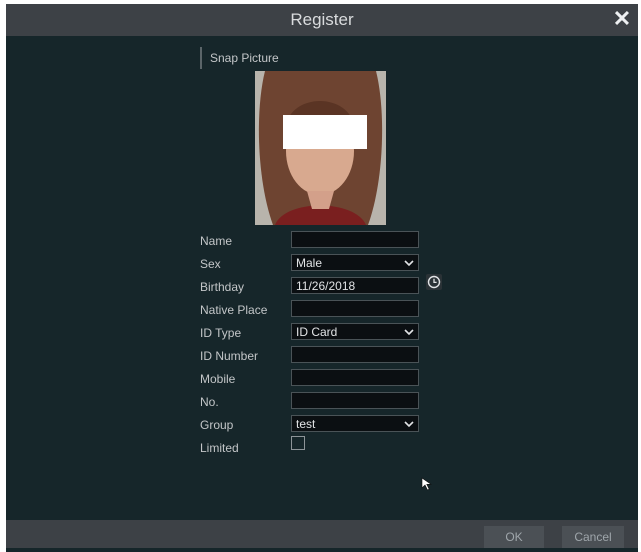 Image resolution: width=641 pixels, height=552 pixels. What do you see at coordinates (355, 354) in the screenshot?
I see `id-number-input` at bounding box center [355, 354].